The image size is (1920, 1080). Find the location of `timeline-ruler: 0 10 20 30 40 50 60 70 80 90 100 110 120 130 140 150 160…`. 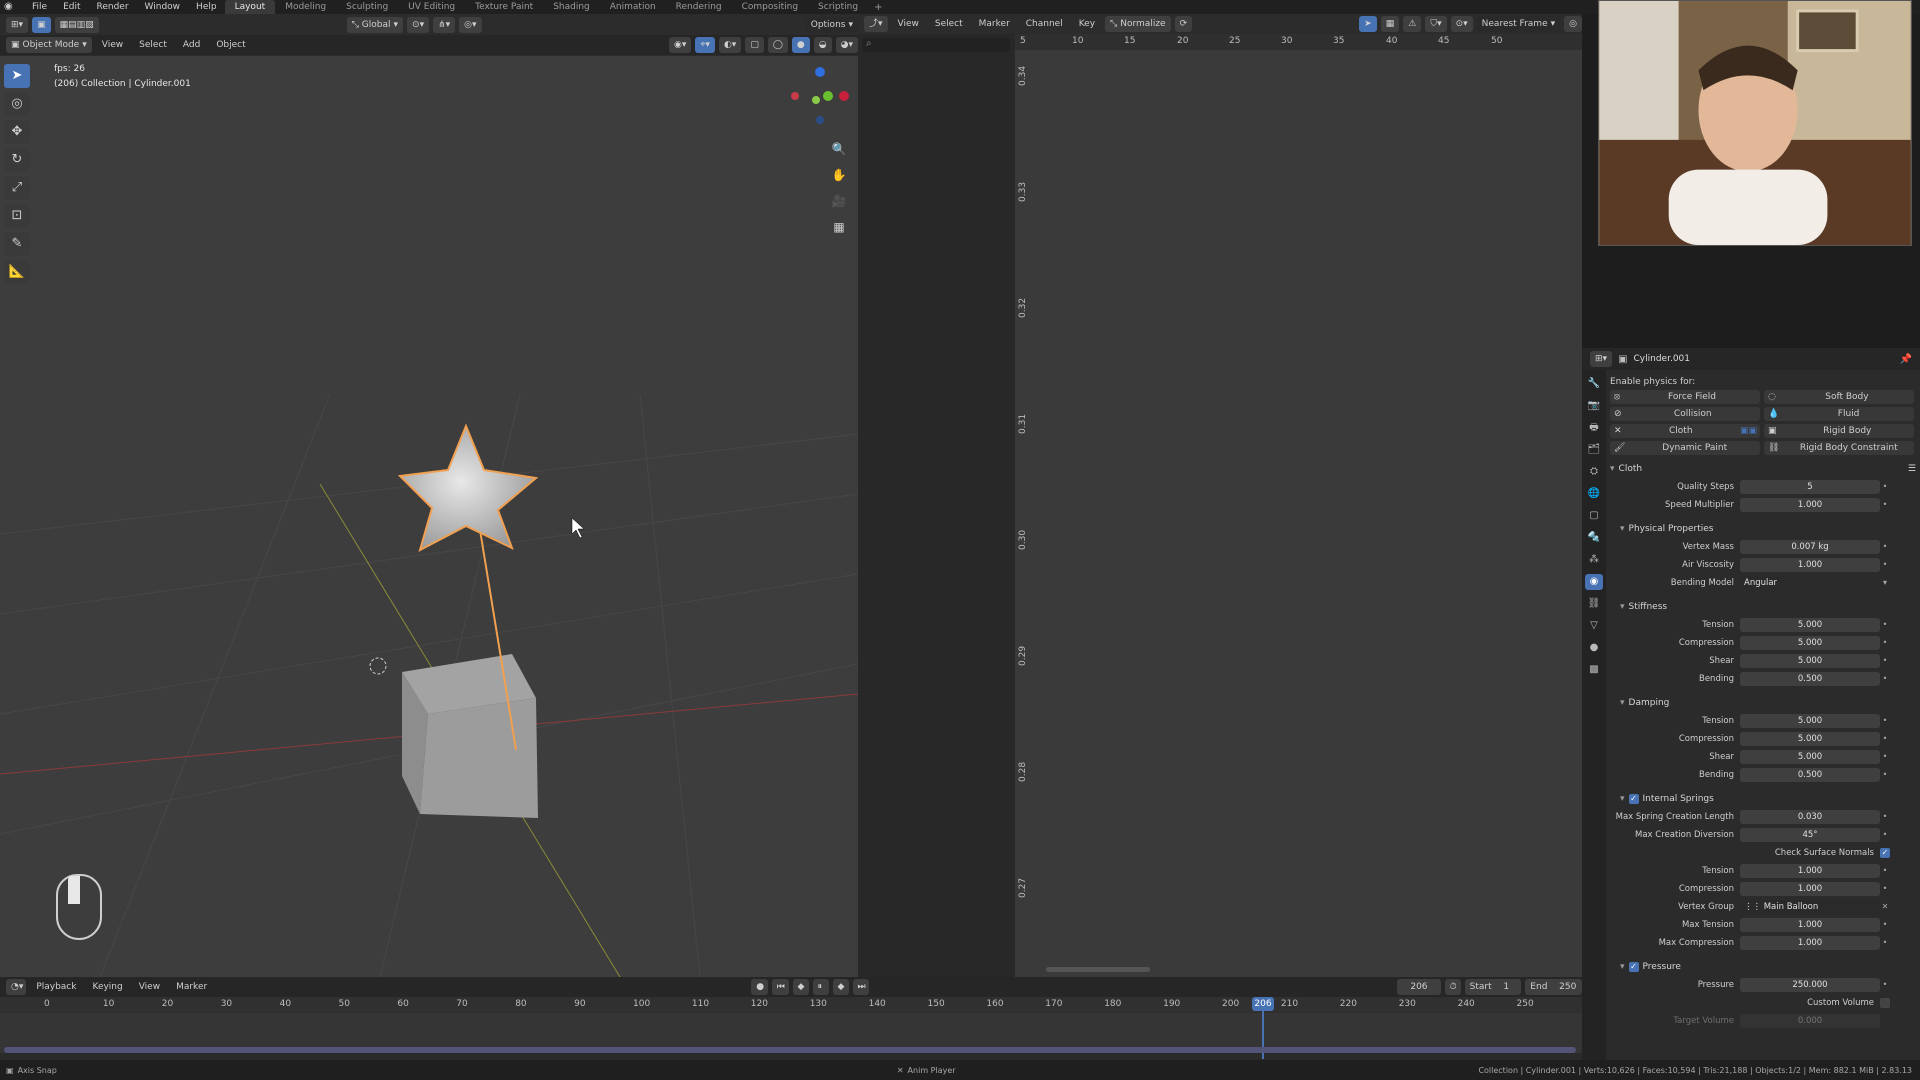

timeline-ruler: 0 10 20 30 40 50 60 70 80 90 100 110 120 130 140 150 160… is located at coordinates (791, 1005).